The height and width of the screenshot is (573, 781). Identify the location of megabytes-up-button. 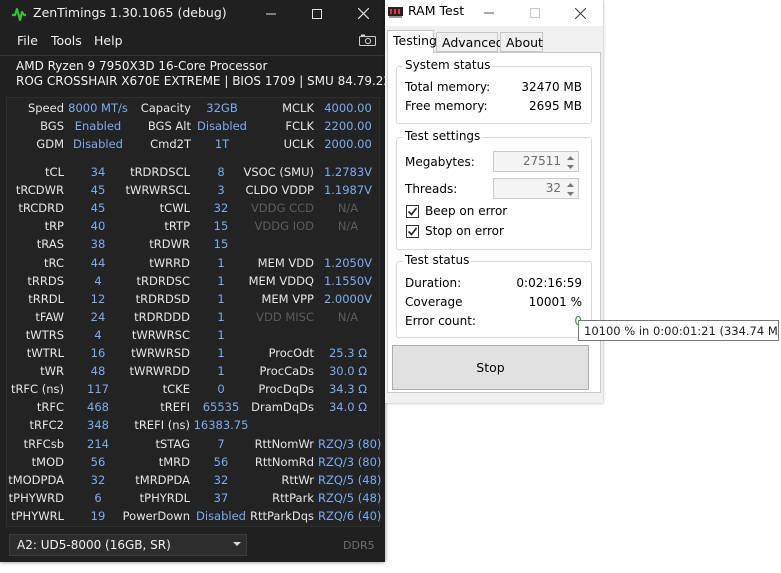
(570, 157).